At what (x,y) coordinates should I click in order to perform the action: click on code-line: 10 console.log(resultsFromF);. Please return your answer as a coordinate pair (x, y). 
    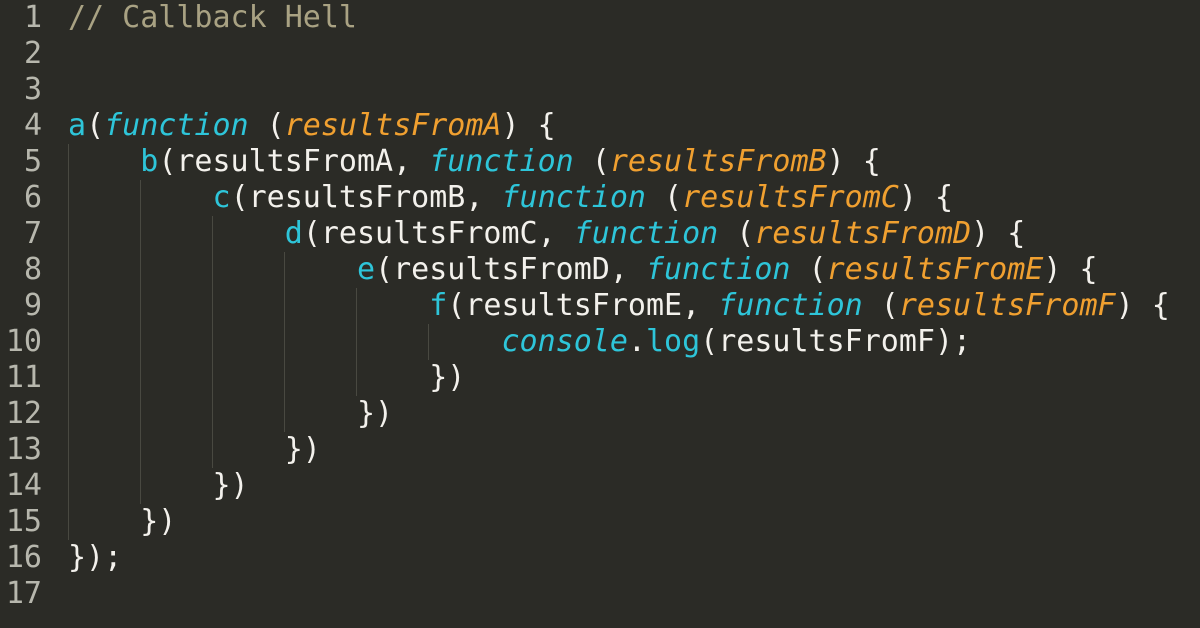
    Looking at the image, I should click on (600, 342).